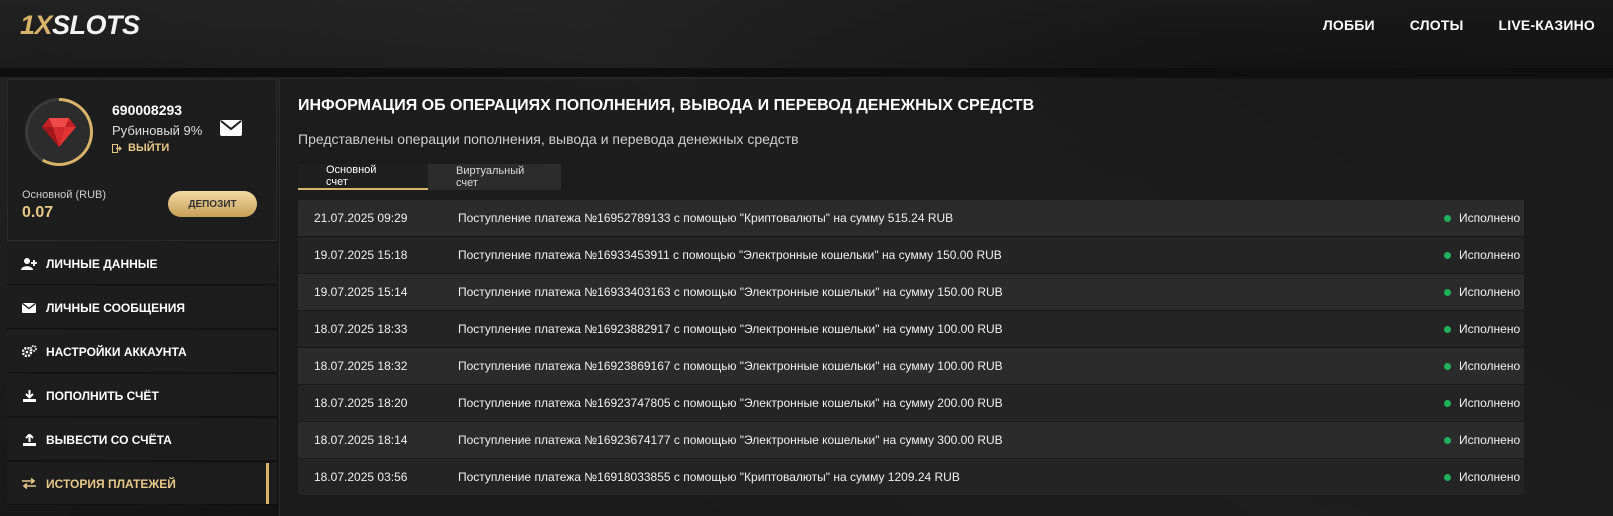 The image size is (1613, 516). What do you see at coordinates (1349, 25) in the screenshot?
I see `nav-lobby: ЛОББИ` at bounding box center [1349, 25].